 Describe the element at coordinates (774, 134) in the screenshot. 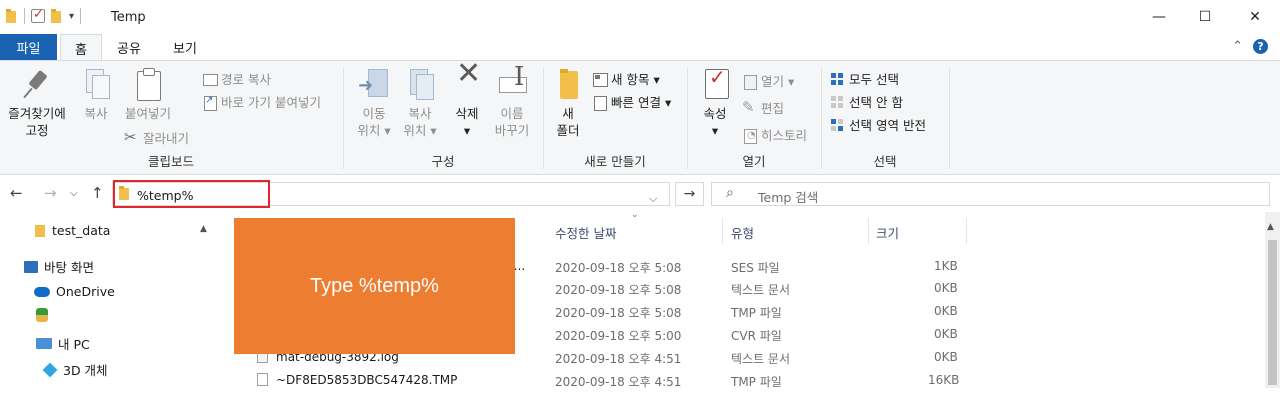

I see `history-button: 히스토리` at that location.